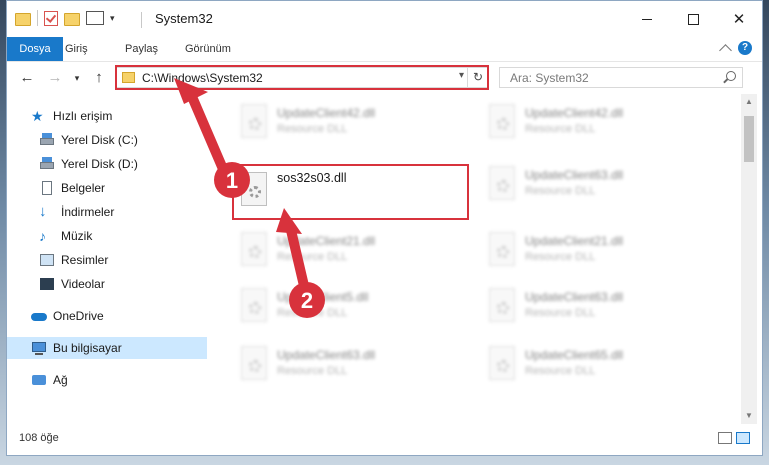  I want to click on pictures-icon, so click(47, 260).